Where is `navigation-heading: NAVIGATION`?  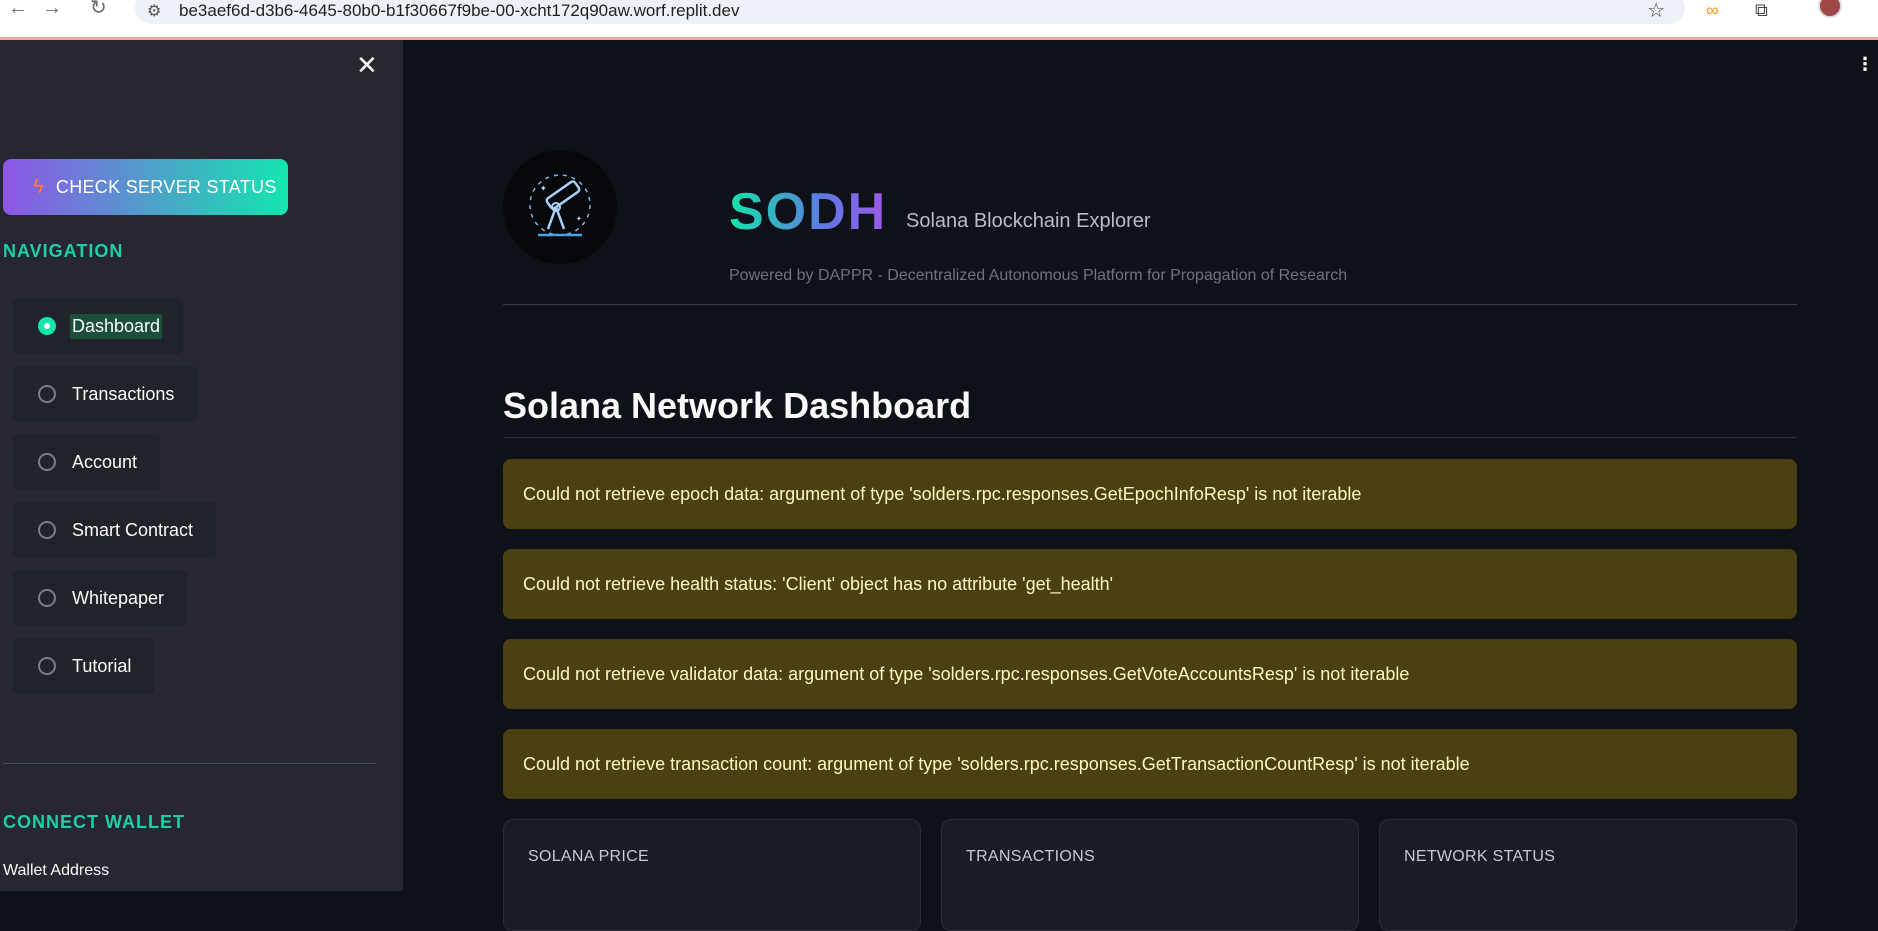
navigation-heading: NAVIGATION is located at coordinates (63, 251).